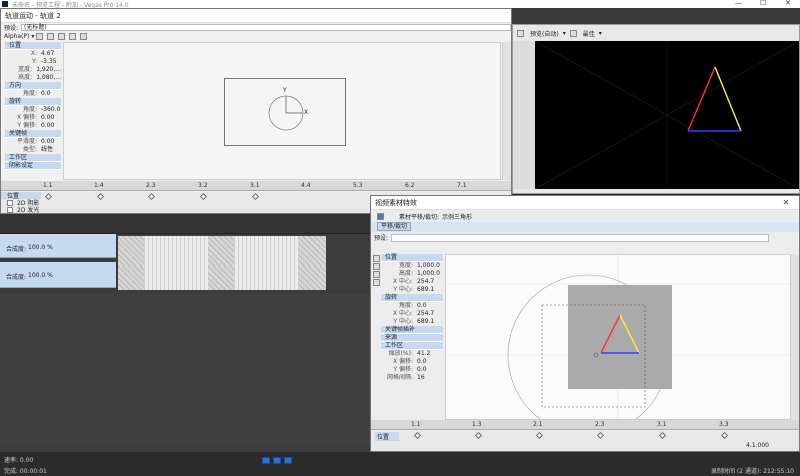 Image resolution: width=800 pixels, height=476 pixels. Describe the element at coordinates (276, 460) in the screenshot. I see `loop-icon` at that location.